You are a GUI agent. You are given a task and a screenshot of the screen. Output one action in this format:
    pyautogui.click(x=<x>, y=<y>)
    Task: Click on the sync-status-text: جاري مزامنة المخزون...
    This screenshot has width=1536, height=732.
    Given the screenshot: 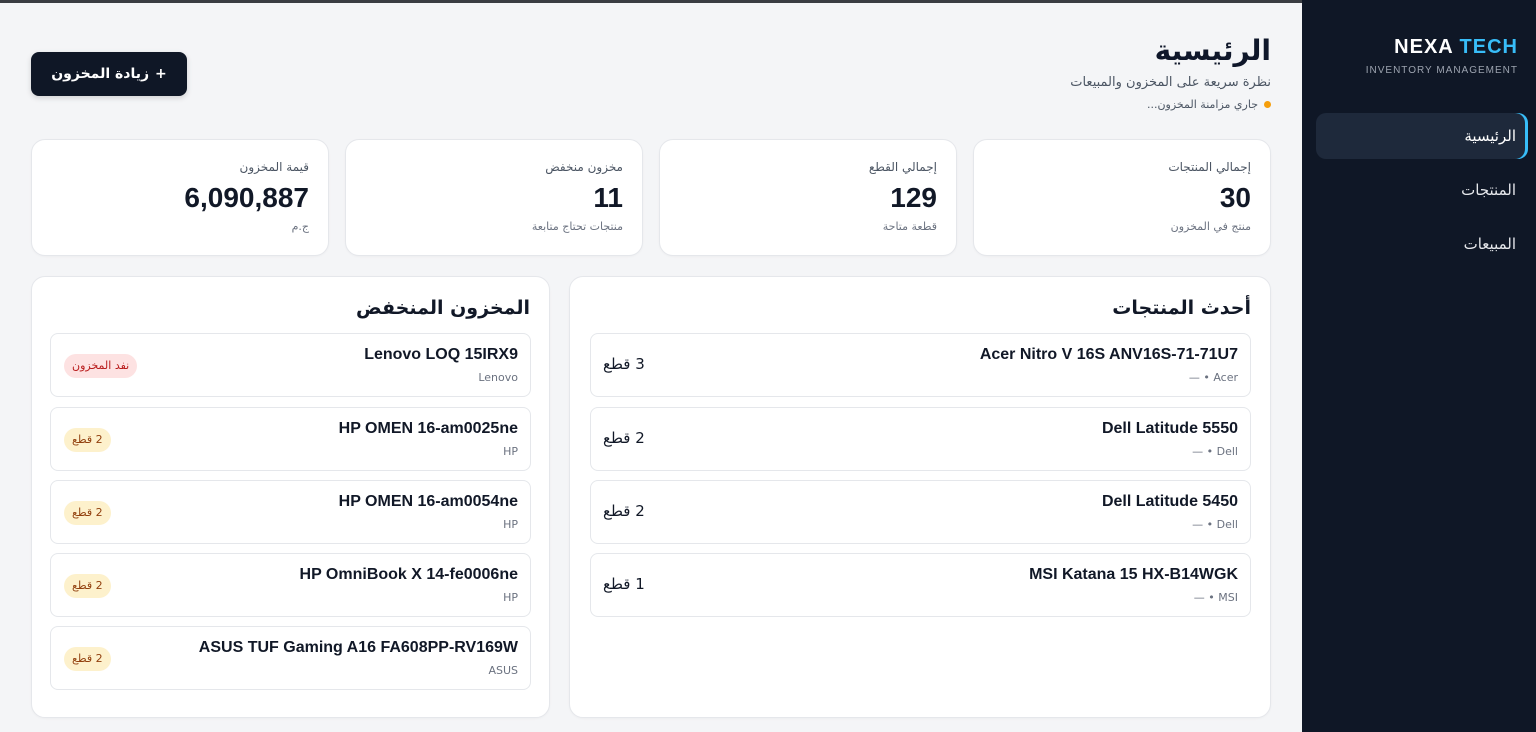 What is the action you would take?
    pyautogui.click(x=1202, y=104)
    